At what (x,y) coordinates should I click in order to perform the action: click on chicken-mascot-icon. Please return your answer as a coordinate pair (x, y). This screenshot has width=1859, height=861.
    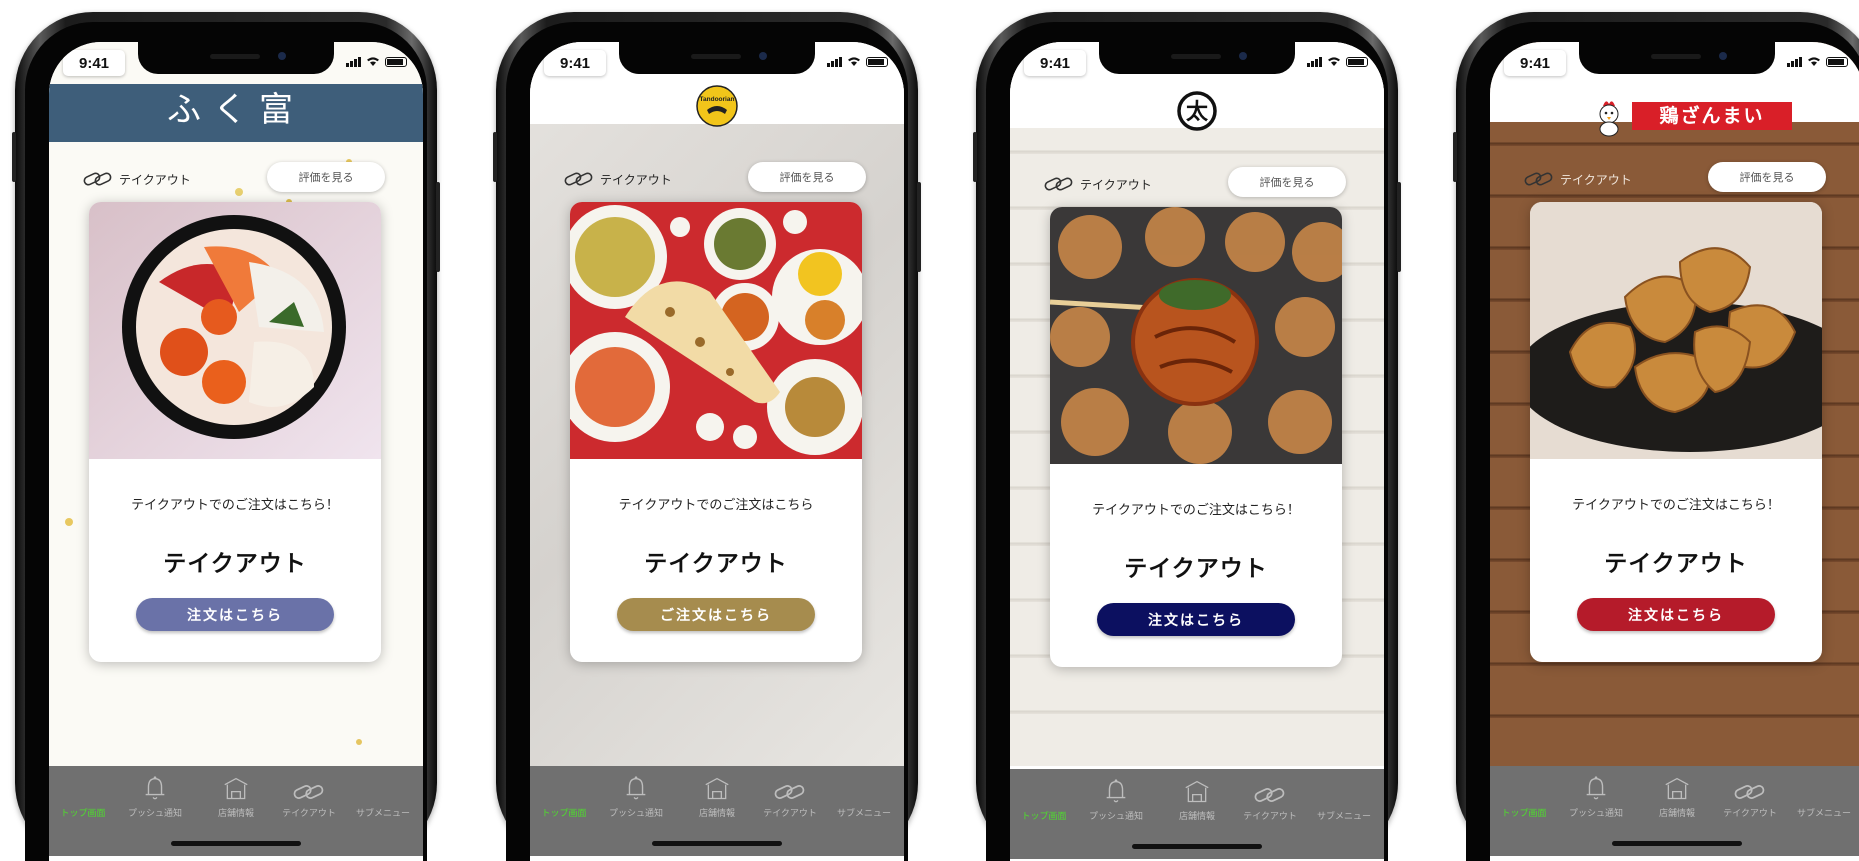
    Looking at the image, I should click on (1609, 119).